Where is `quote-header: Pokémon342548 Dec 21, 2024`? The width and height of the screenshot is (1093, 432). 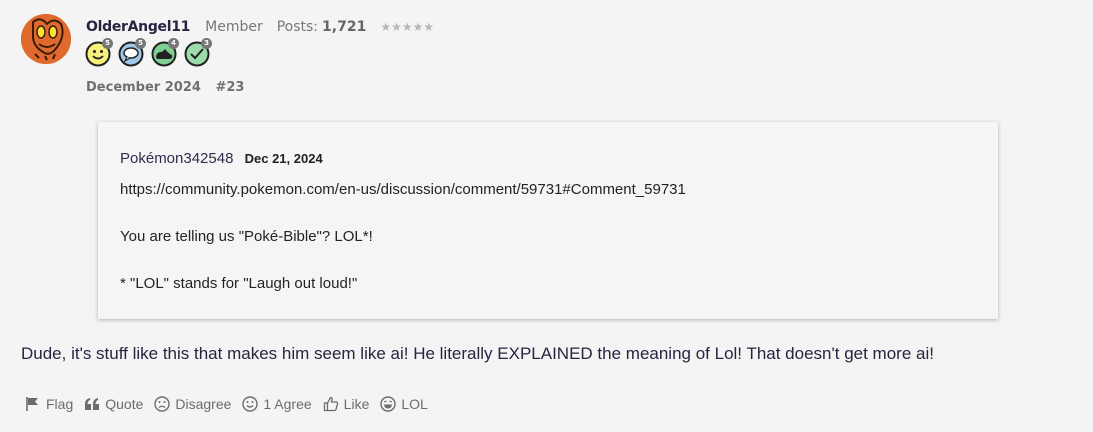
quote-header: Pokémon342548 Dec 21, 2024 is located at coordinates (221, 158).